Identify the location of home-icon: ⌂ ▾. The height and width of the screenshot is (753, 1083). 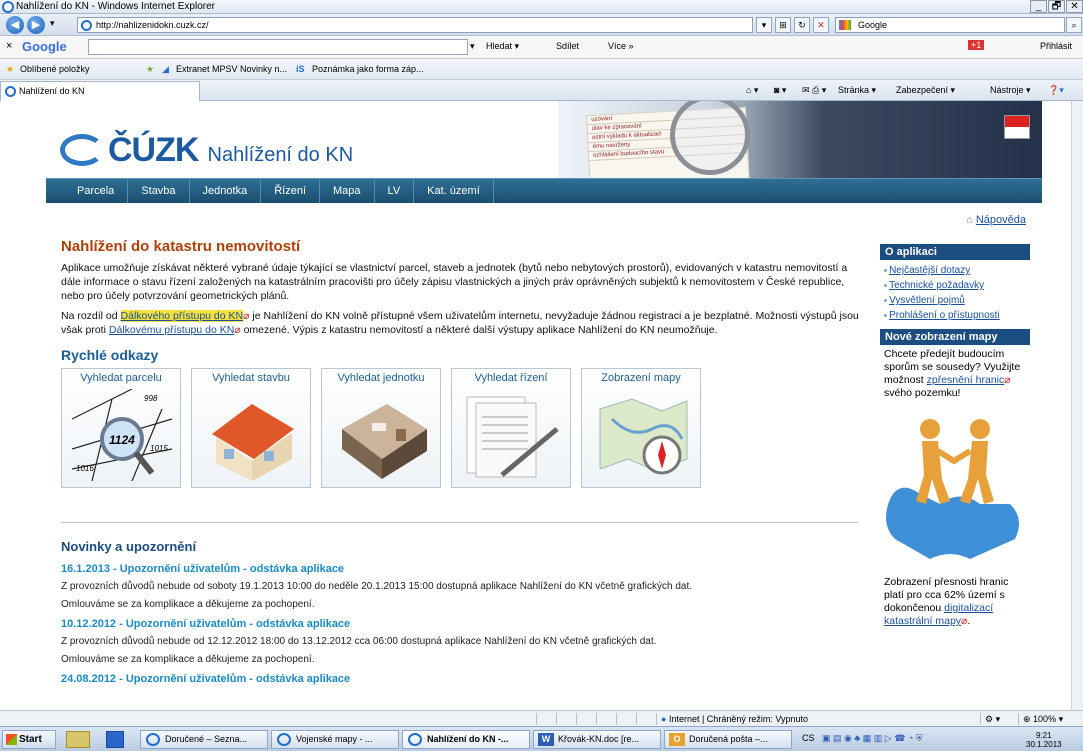
(752, 90).